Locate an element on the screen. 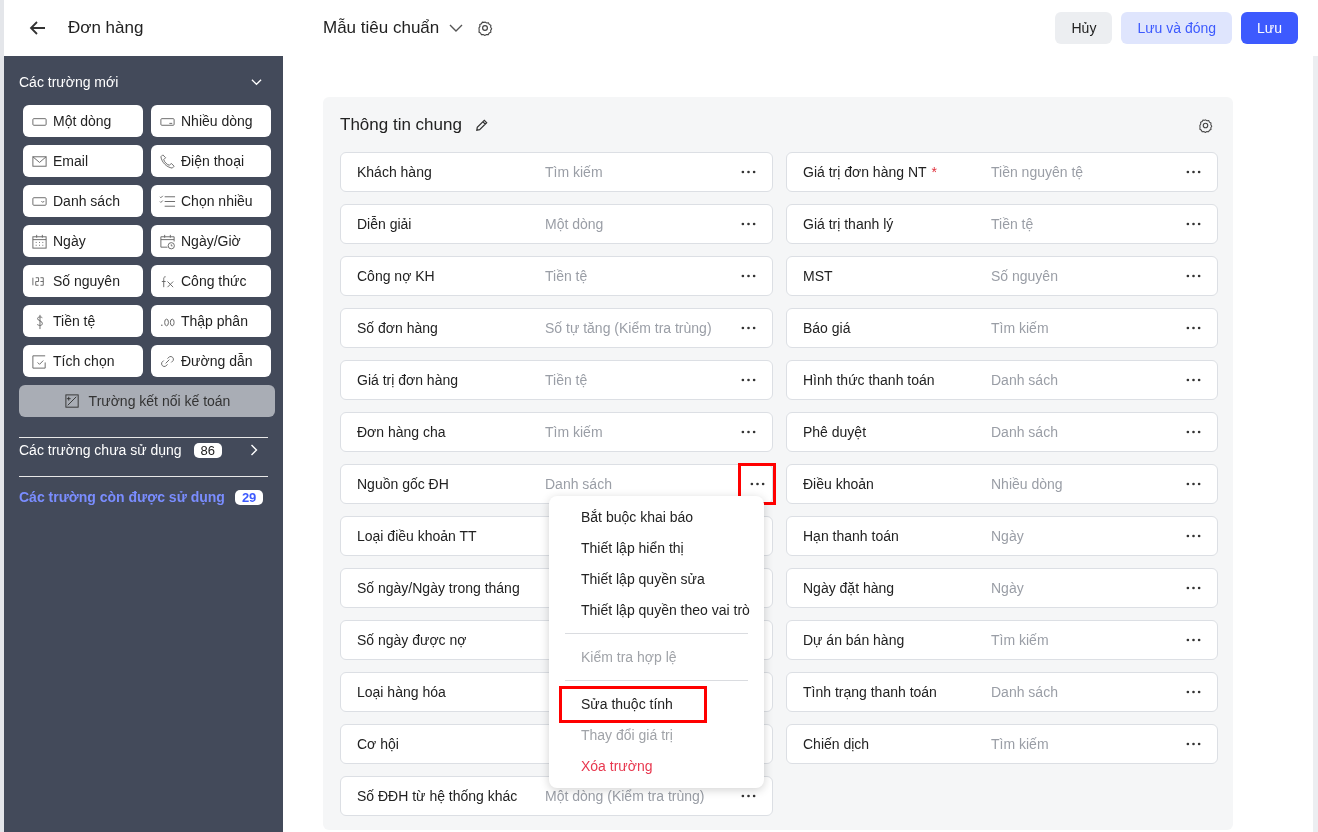  count-badge: 86 is located at coordinates (208, 450).